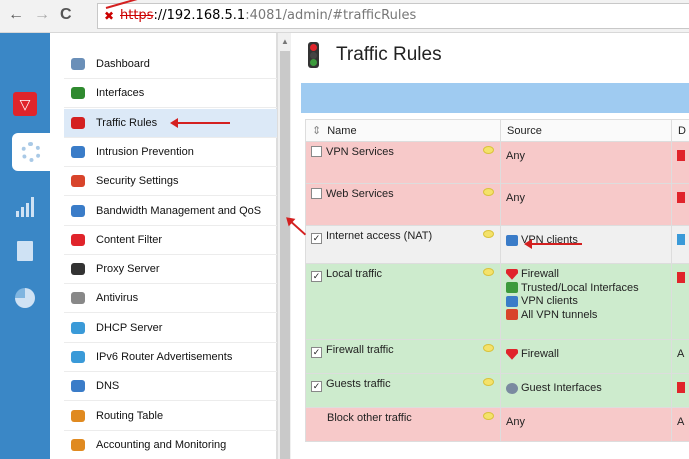 The image size is (689, 459). I want to click on traffic-light-icon, so click(313, 55).